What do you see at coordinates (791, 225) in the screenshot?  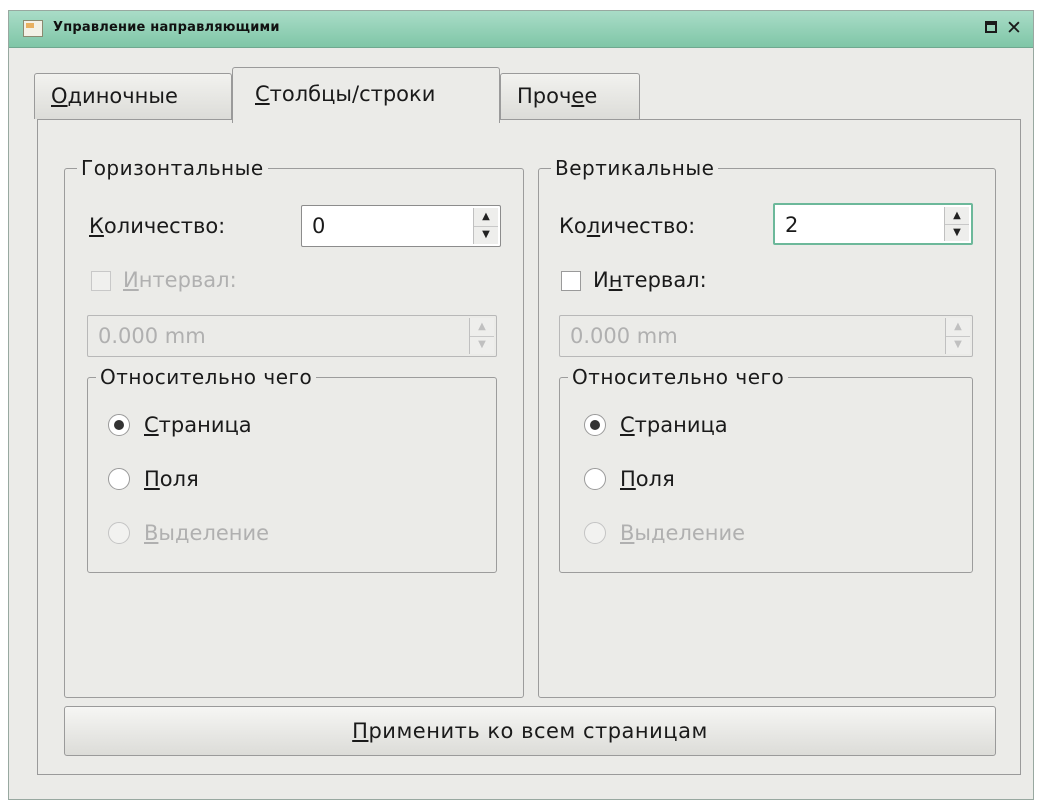 I see `vertical-count-value: 2` at bounding box center [791, 225].